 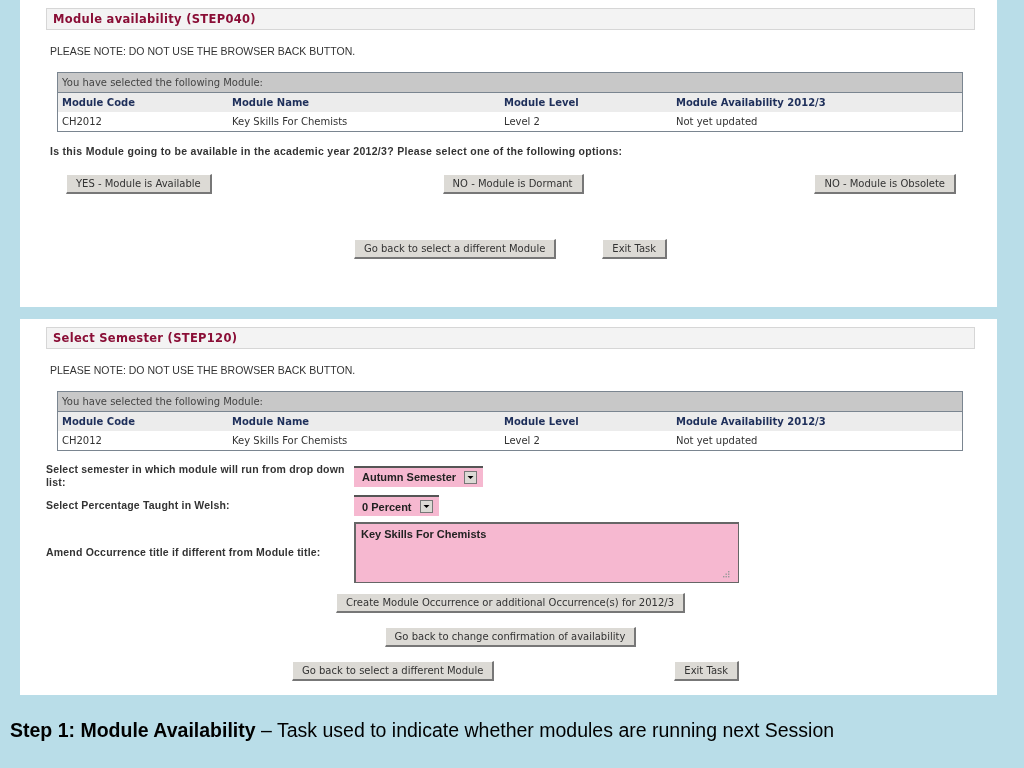 What do you see at coordinates (337, 151) in the screenshot?
I see `availability-question: Is this Module going to be available in the academic year 2012/3? Please select one of the following options:` at bounding box center [337, 151].